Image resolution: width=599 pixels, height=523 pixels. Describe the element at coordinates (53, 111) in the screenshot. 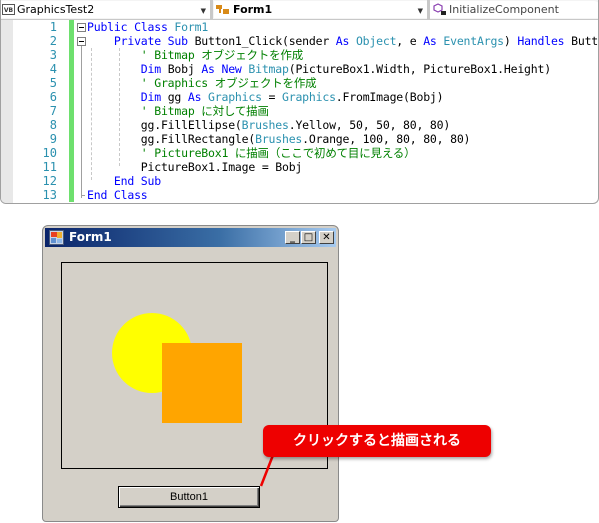

I see `line-number: 7` at that location.